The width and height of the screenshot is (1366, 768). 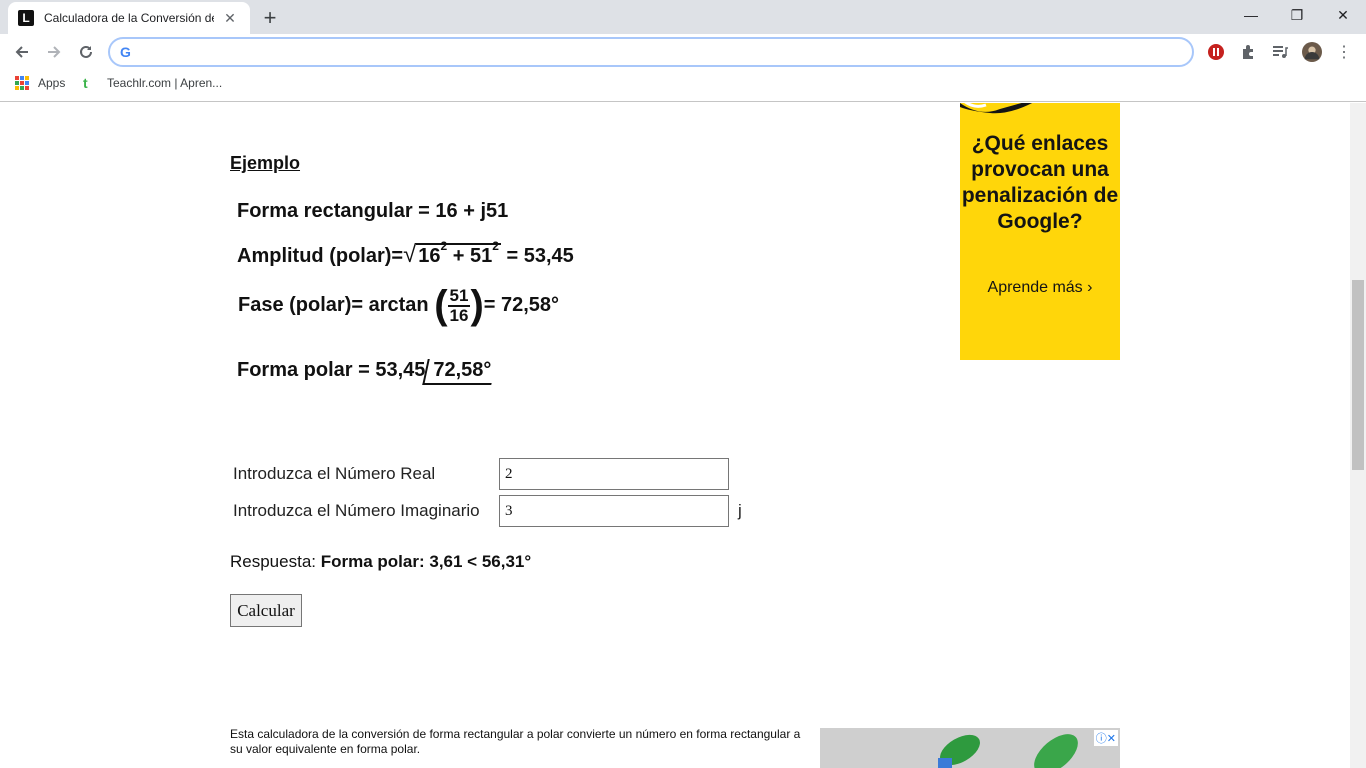 What do you see at coordinates (614, 474) in the screenshot?
I see `real-number-input` at bounding box center [614, 474].